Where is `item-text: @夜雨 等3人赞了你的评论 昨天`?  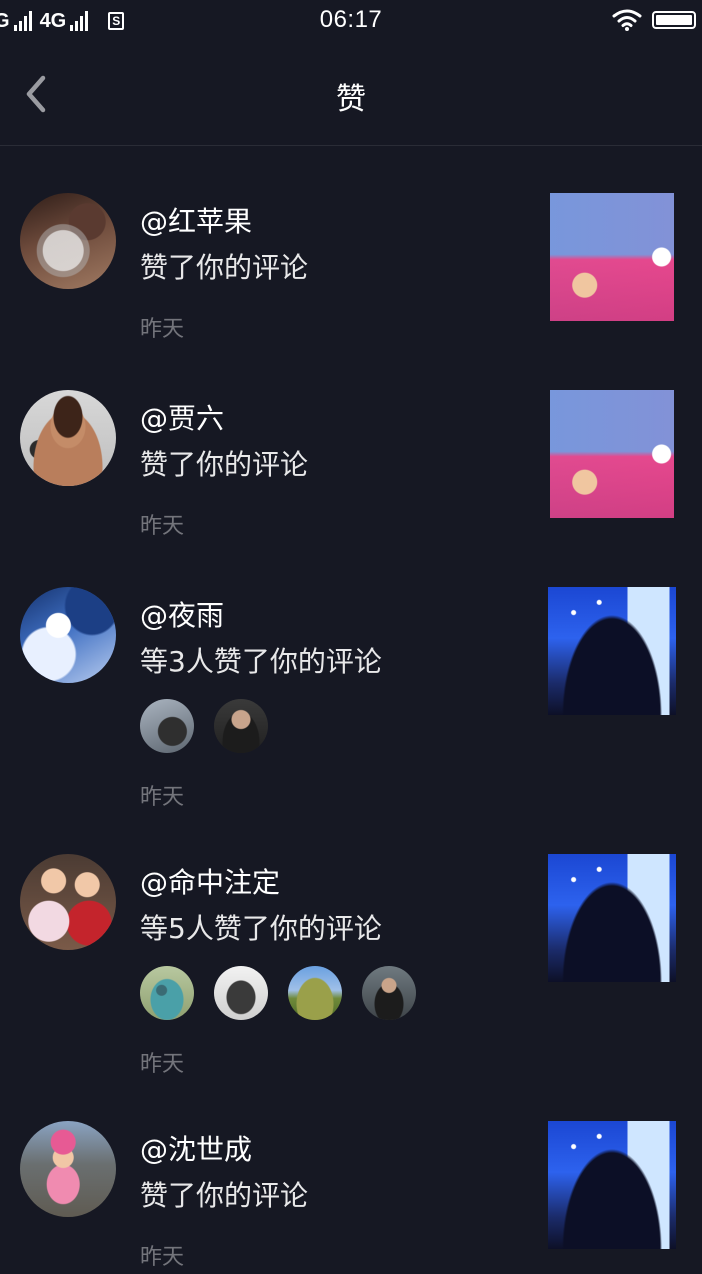 item-text: @夜雨 等3人赞了你的评论 昨天 is located at coordinates (330, 699).